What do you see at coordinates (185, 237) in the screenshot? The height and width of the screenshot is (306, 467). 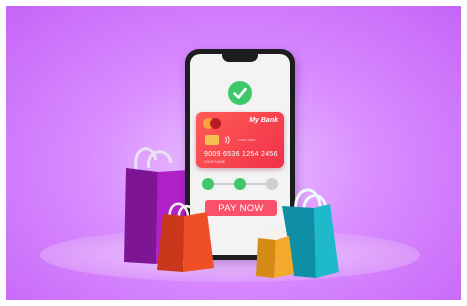 I see `orange-shopping-bag` at bounding box center [185, 237].